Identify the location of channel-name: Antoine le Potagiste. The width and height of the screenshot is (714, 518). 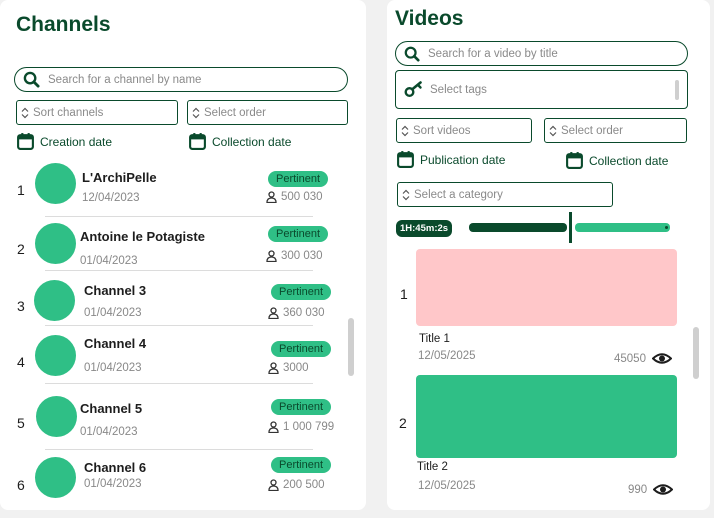
(142, 236).